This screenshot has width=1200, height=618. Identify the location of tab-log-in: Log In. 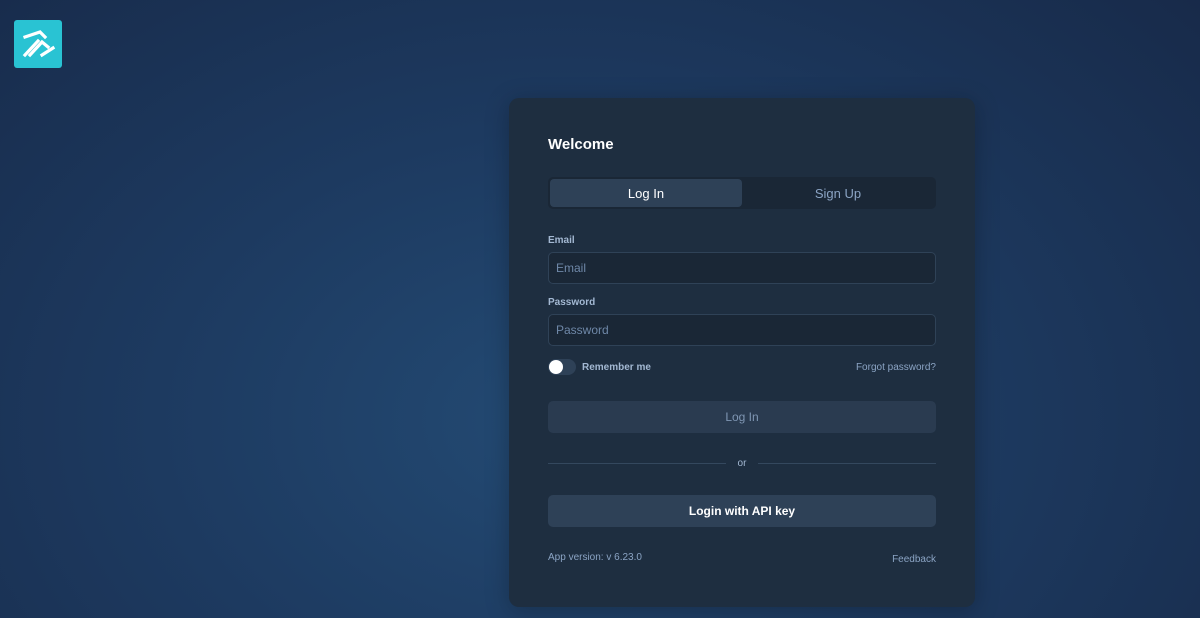
(646, 193).